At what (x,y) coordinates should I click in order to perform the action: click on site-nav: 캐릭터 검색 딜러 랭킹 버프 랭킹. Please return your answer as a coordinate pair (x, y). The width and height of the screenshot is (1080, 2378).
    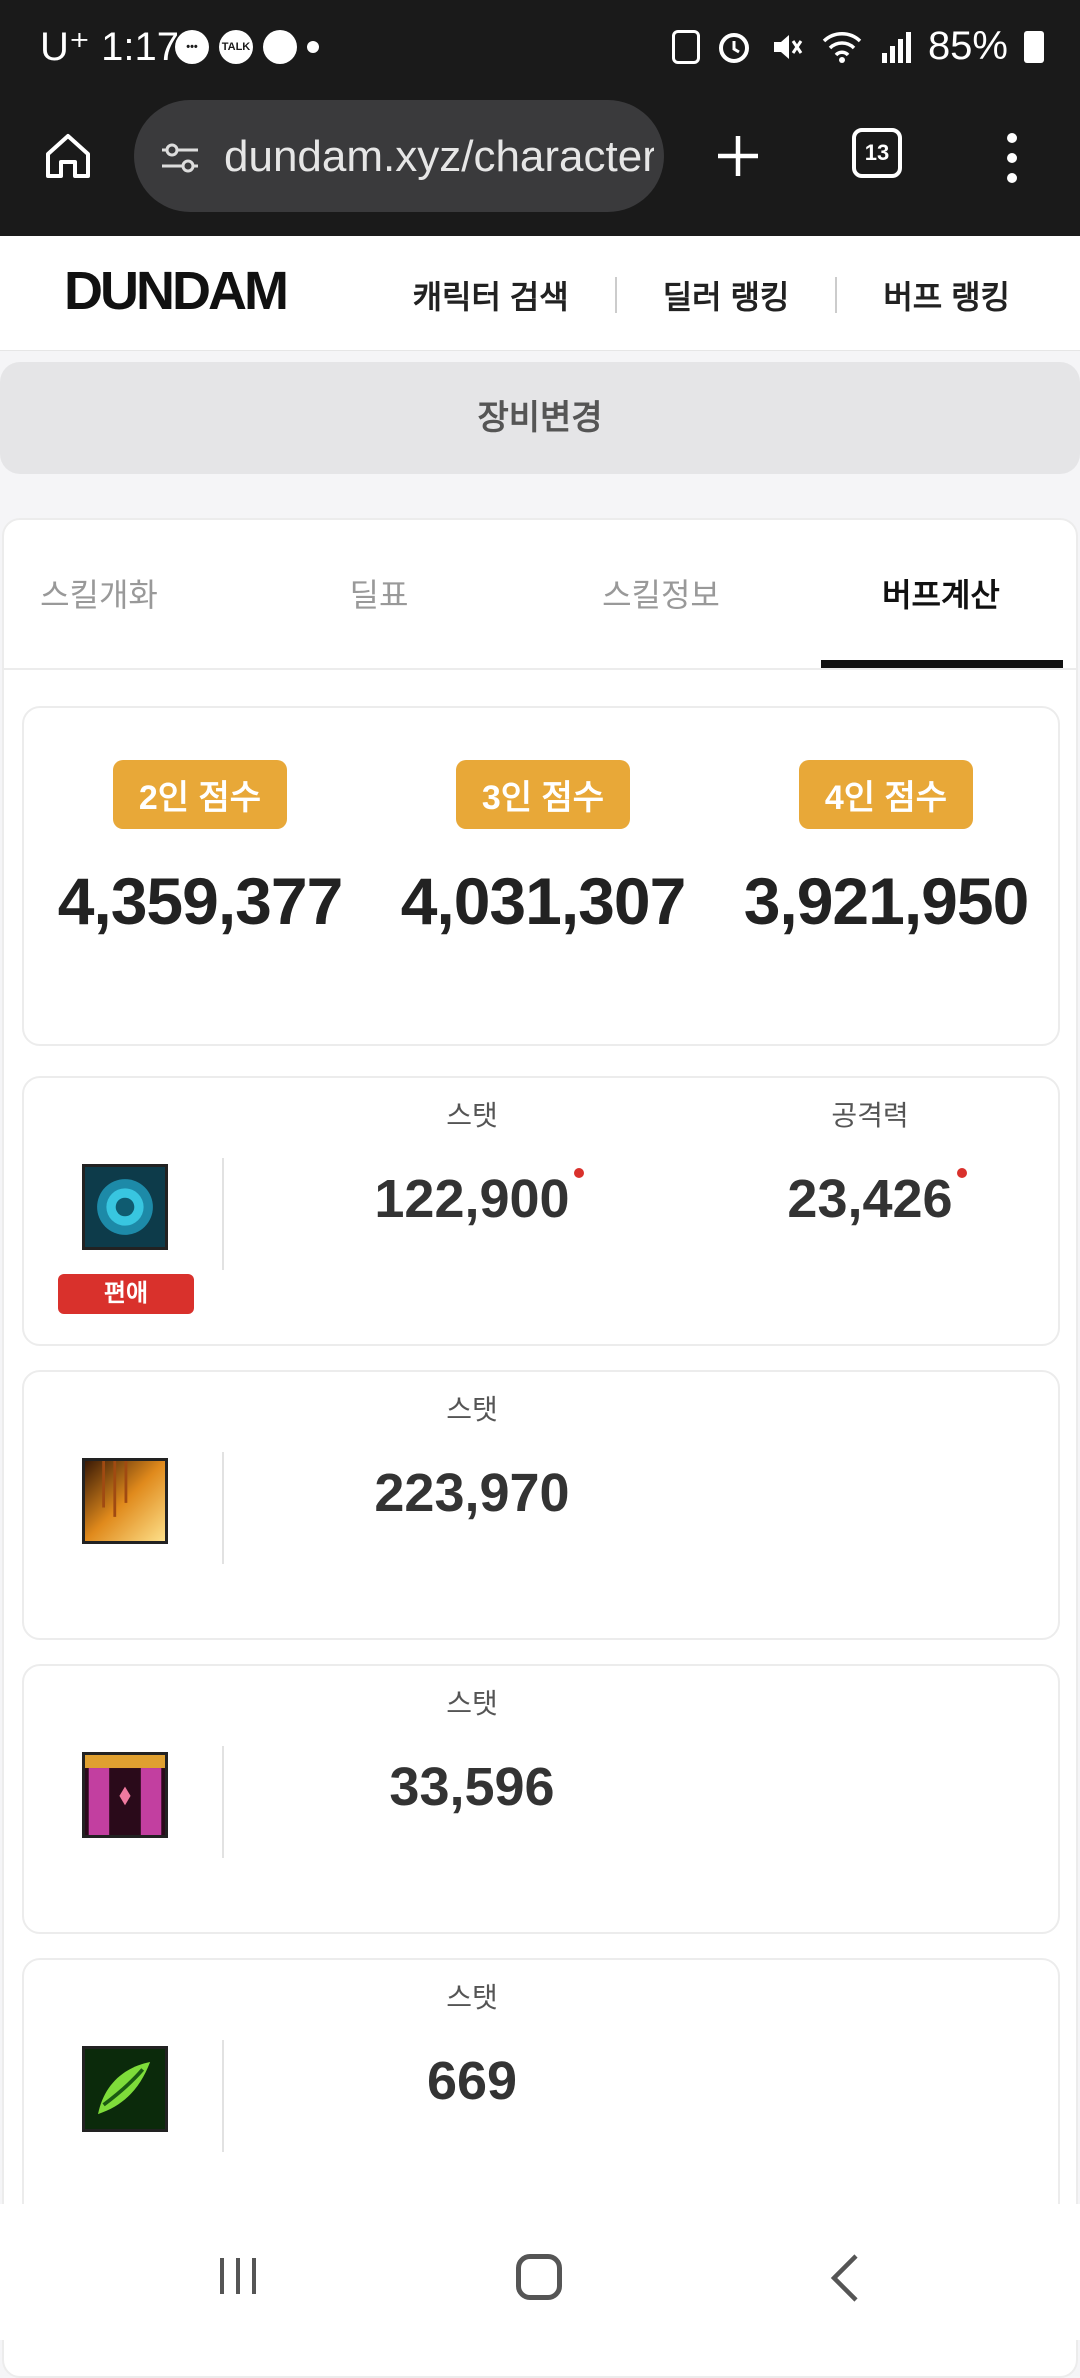
    Looking at the image, I should click on (711, 295).